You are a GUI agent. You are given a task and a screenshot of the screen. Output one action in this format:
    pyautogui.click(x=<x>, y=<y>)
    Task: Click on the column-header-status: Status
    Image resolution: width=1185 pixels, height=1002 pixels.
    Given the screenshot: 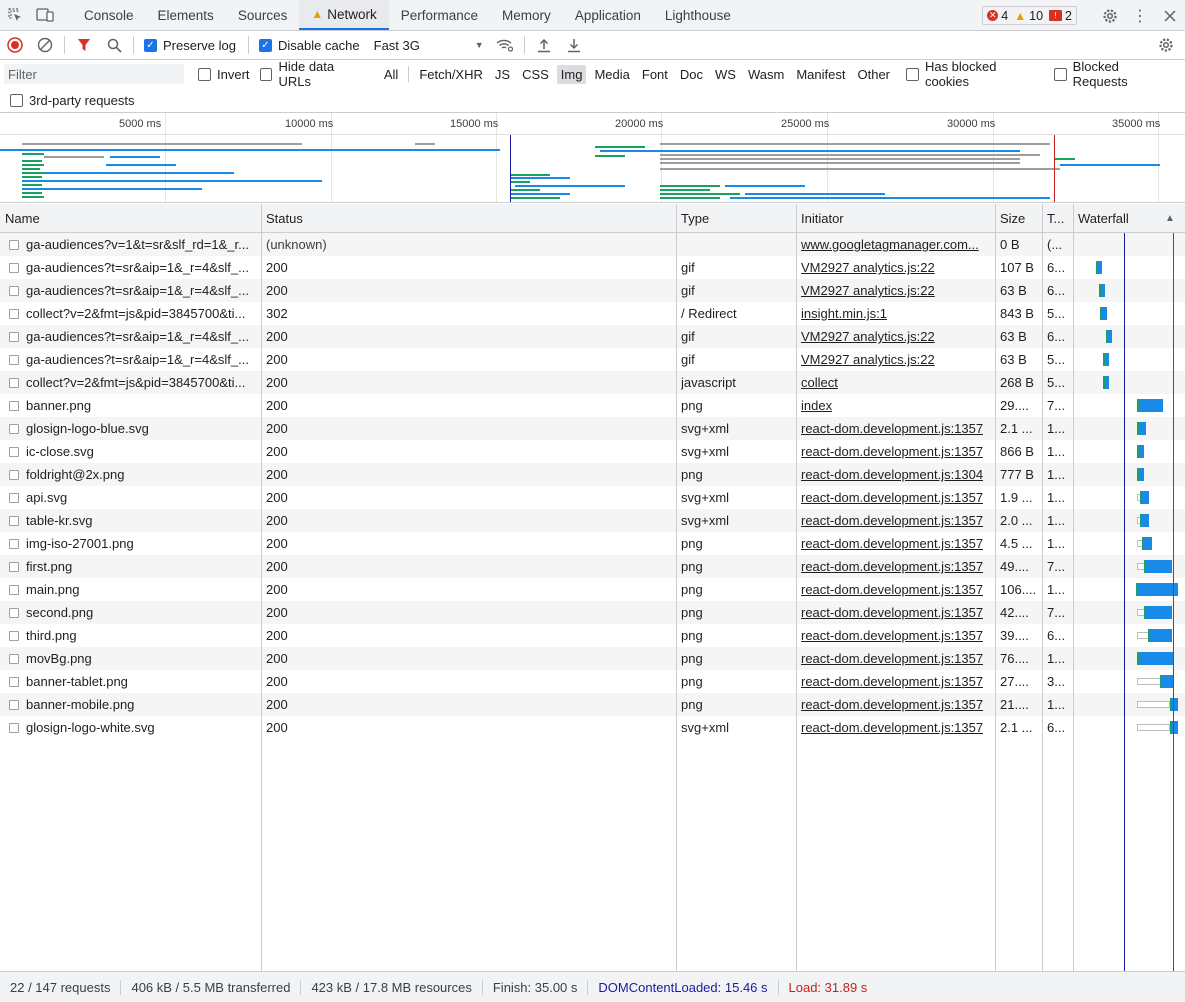 What is the action you would take?
    pyautogui.click(x=468, y=218)
    